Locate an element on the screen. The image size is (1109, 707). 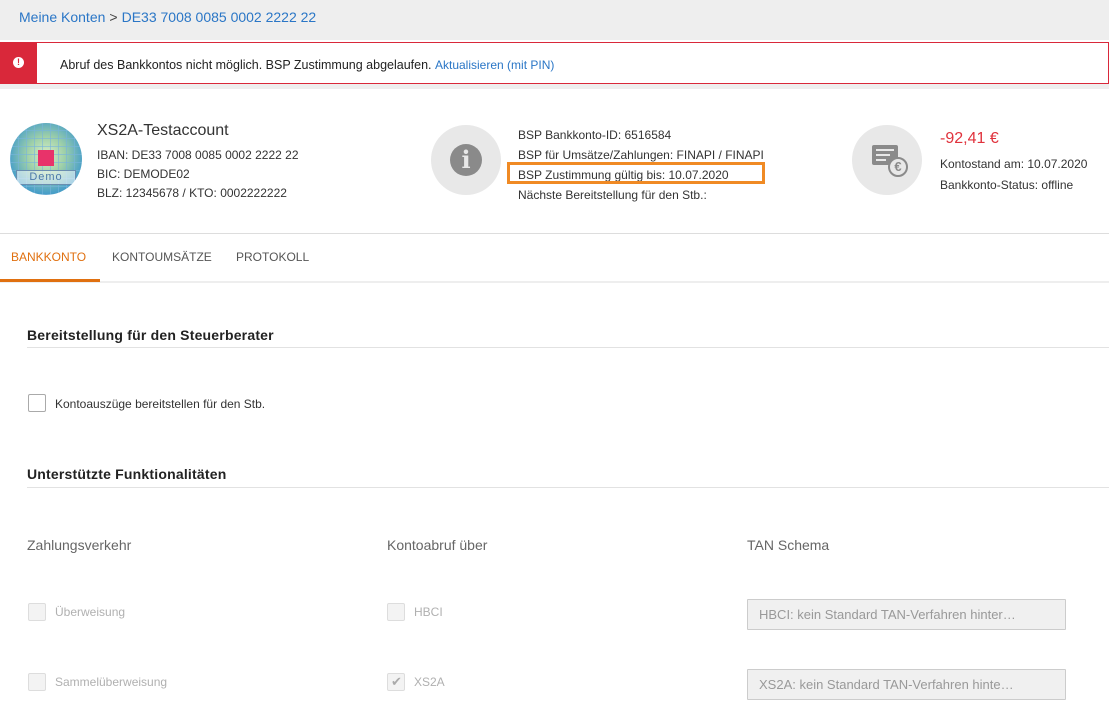
account-bic: BIC: DEMODE02 is located at coordinates (143, 174).